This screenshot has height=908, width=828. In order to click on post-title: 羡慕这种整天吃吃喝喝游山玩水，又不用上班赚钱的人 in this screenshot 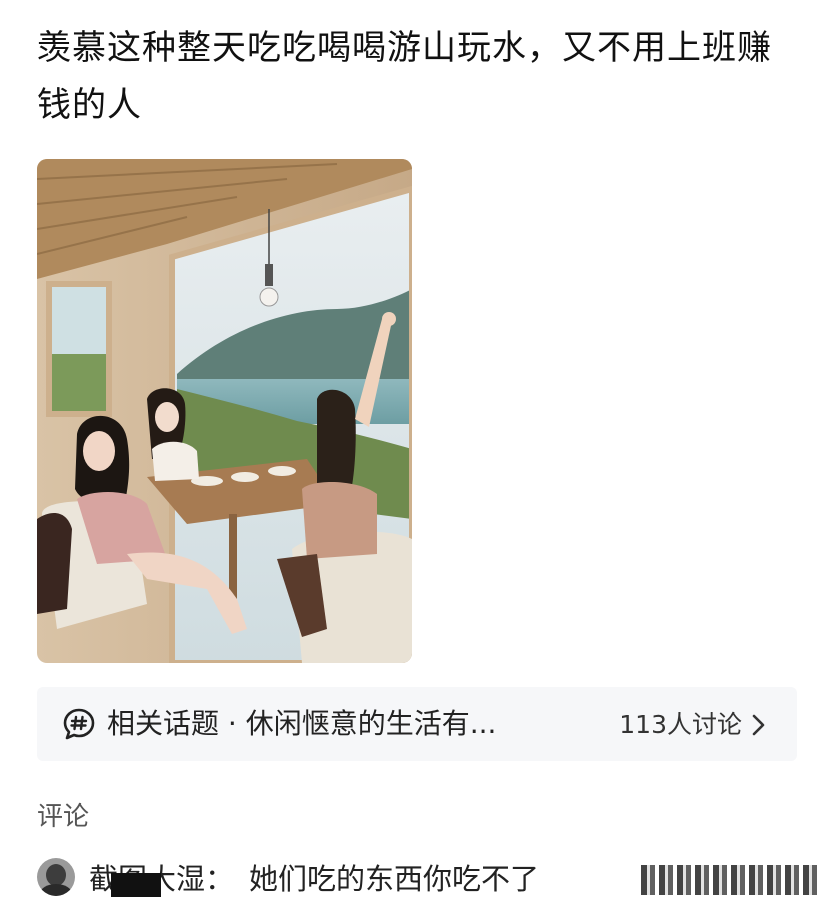, I will do `click(404, 76)`.